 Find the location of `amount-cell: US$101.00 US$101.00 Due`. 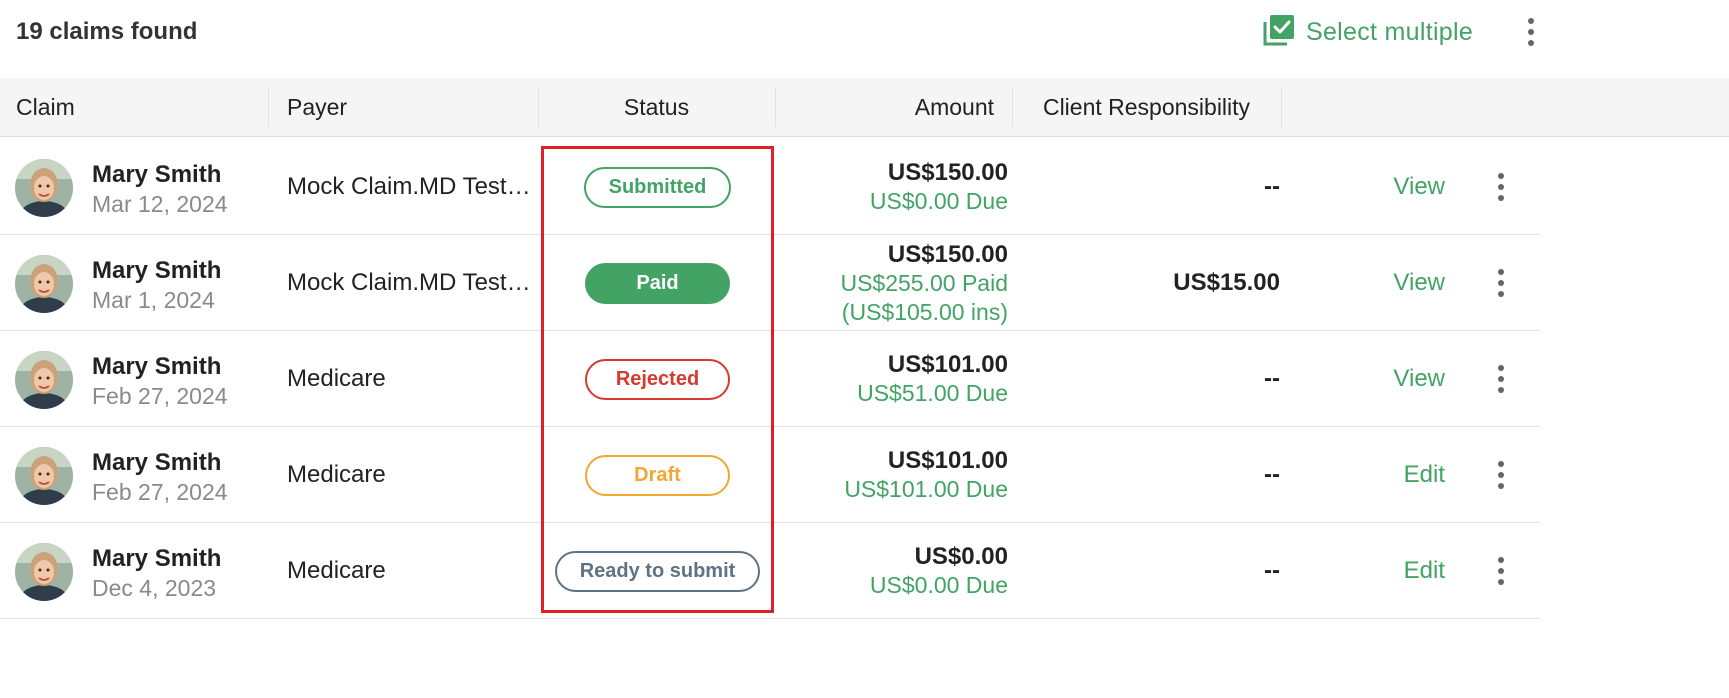

amount-cell: US$101.00 US$101.00 Due is located at coordinates (894, 475).